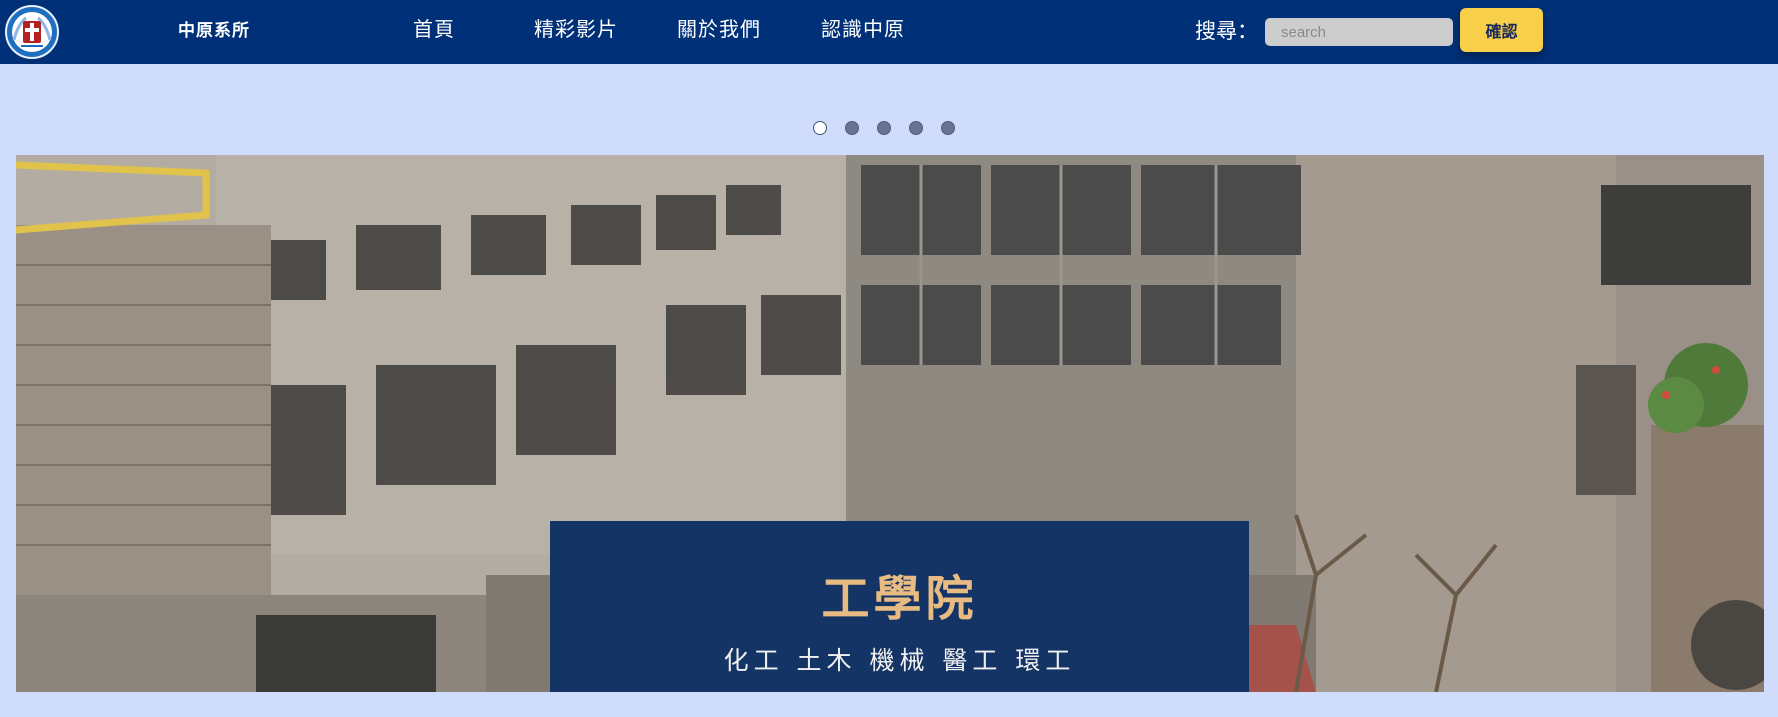 The image size is (1778, 717). Describe the element at coordinates (1226, 31) in the screenshot. I see `search-label: 搜尋：` at that location.